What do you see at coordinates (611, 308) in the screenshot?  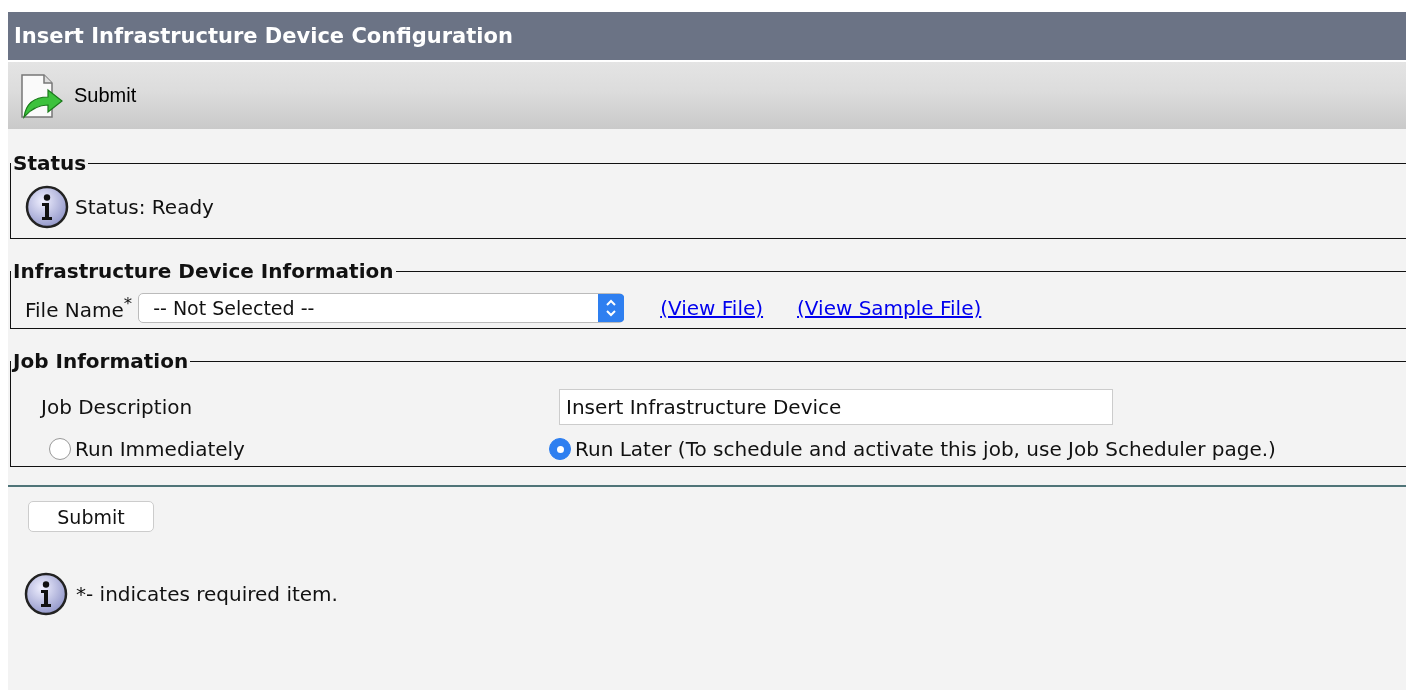 I see `caret-icon` at bounding box center [611, 308].